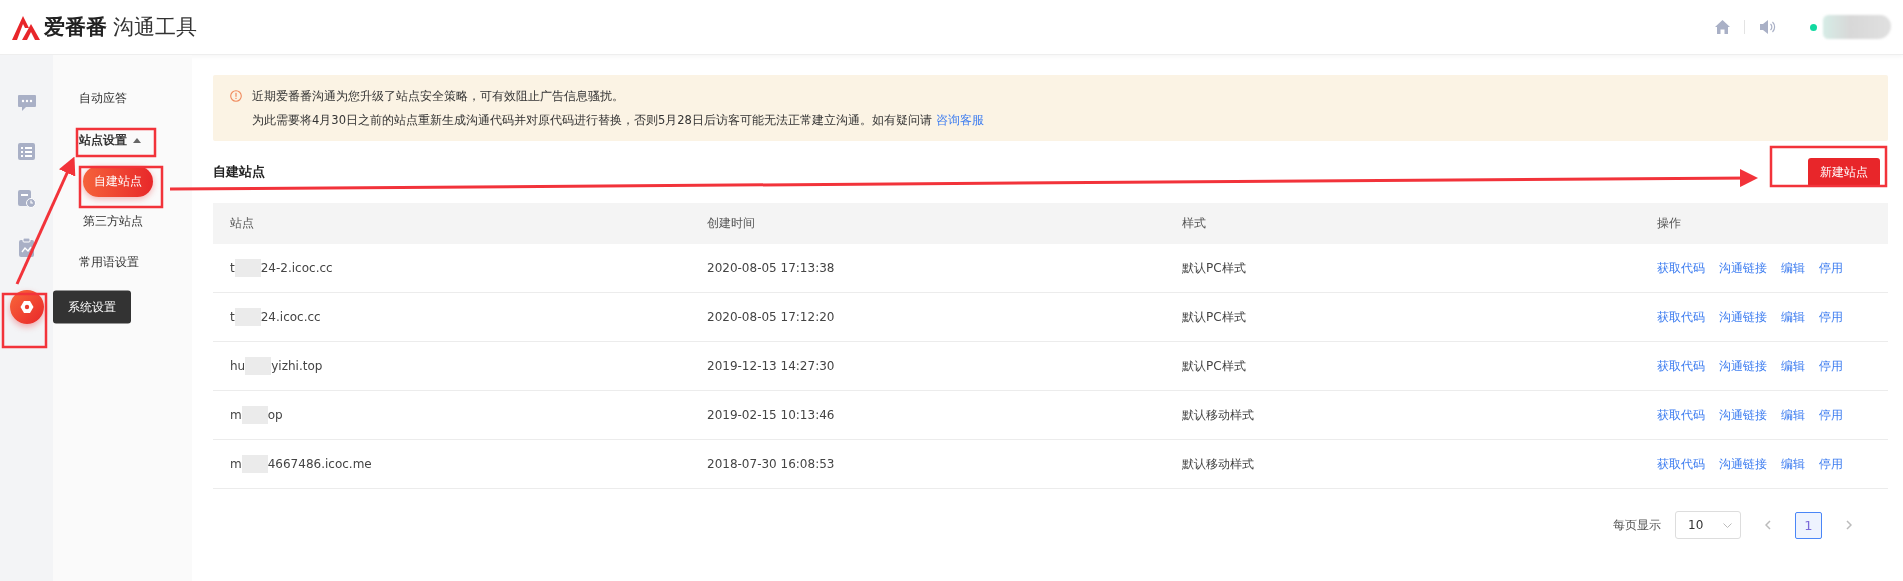 The height and width of the screenshot is (581, 1903). Describe the element at coordinates (1637, 525) in the screenshot. I see `per-page-label: 每页显示` at that location.